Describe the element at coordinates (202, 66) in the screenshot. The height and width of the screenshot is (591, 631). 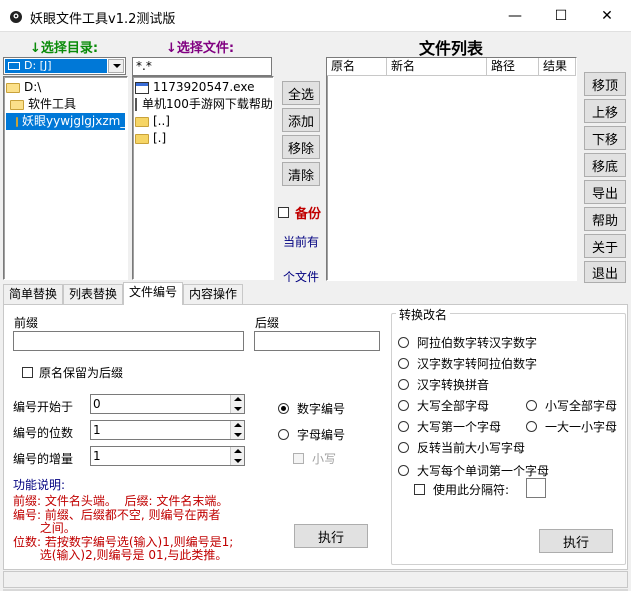
I see `file-filter-input: *.*` at that location.